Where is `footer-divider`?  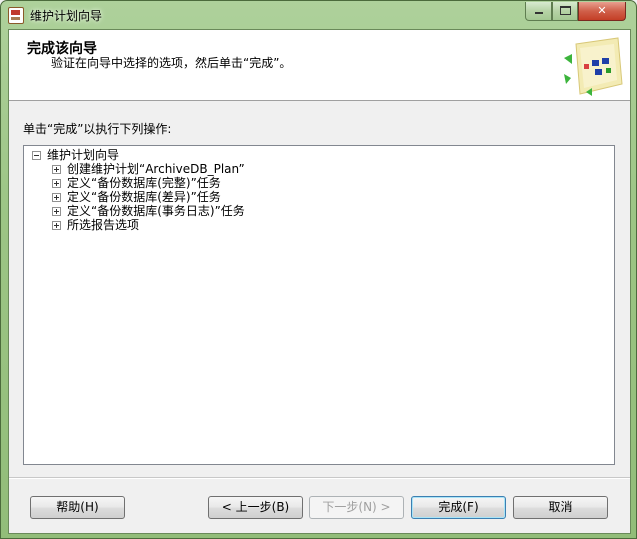
footer-divider is located at coordinates (319, 478).